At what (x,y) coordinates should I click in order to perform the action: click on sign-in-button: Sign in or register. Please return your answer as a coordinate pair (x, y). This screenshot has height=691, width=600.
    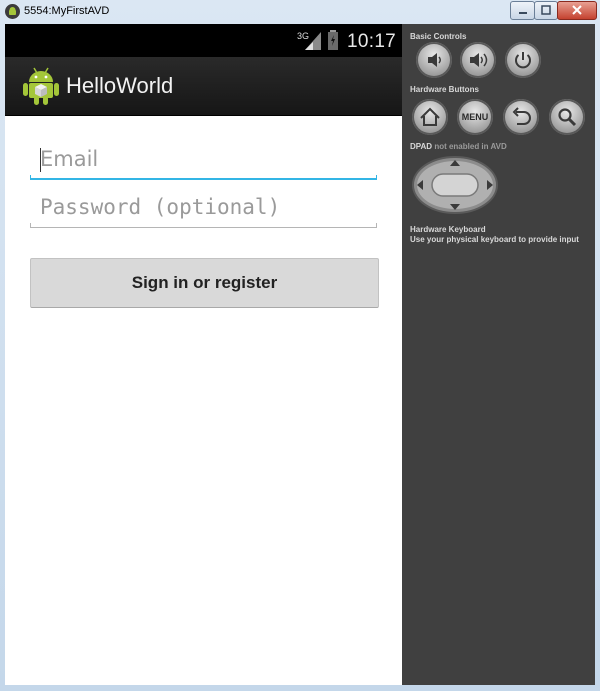
    Looking at the image, I should click on (204, 283).